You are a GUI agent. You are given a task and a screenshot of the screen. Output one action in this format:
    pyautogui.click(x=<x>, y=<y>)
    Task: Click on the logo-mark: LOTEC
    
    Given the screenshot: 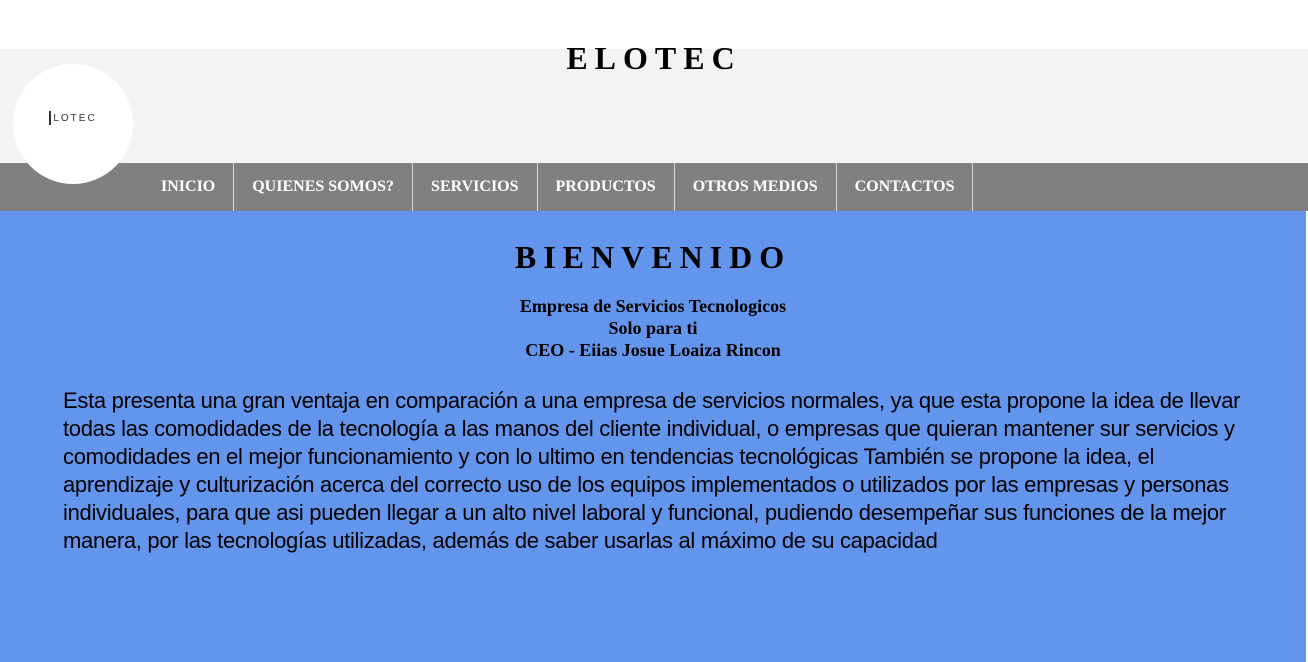 What is the action you would take?
    pyautogui.click(x=72, y=118)
    